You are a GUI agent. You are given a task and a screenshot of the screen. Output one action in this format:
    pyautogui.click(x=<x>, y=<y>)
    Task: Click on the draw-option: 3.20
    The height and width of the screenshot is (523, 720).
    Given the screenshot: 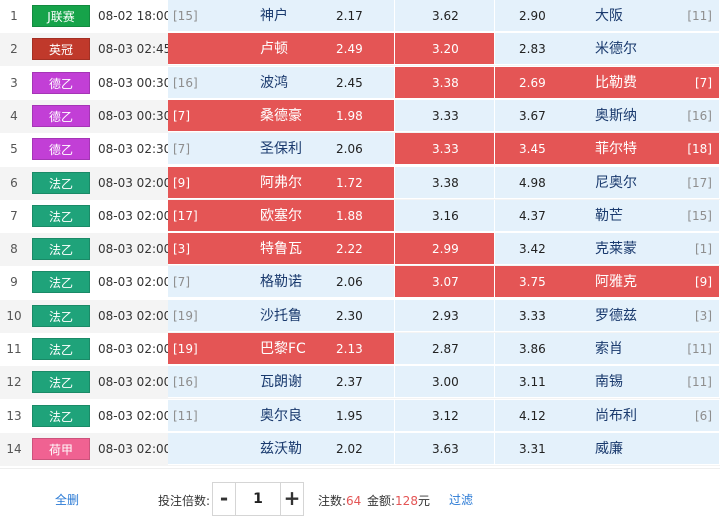 What is the action you would take?
    pyautogui.click(x=445, y=49)
    